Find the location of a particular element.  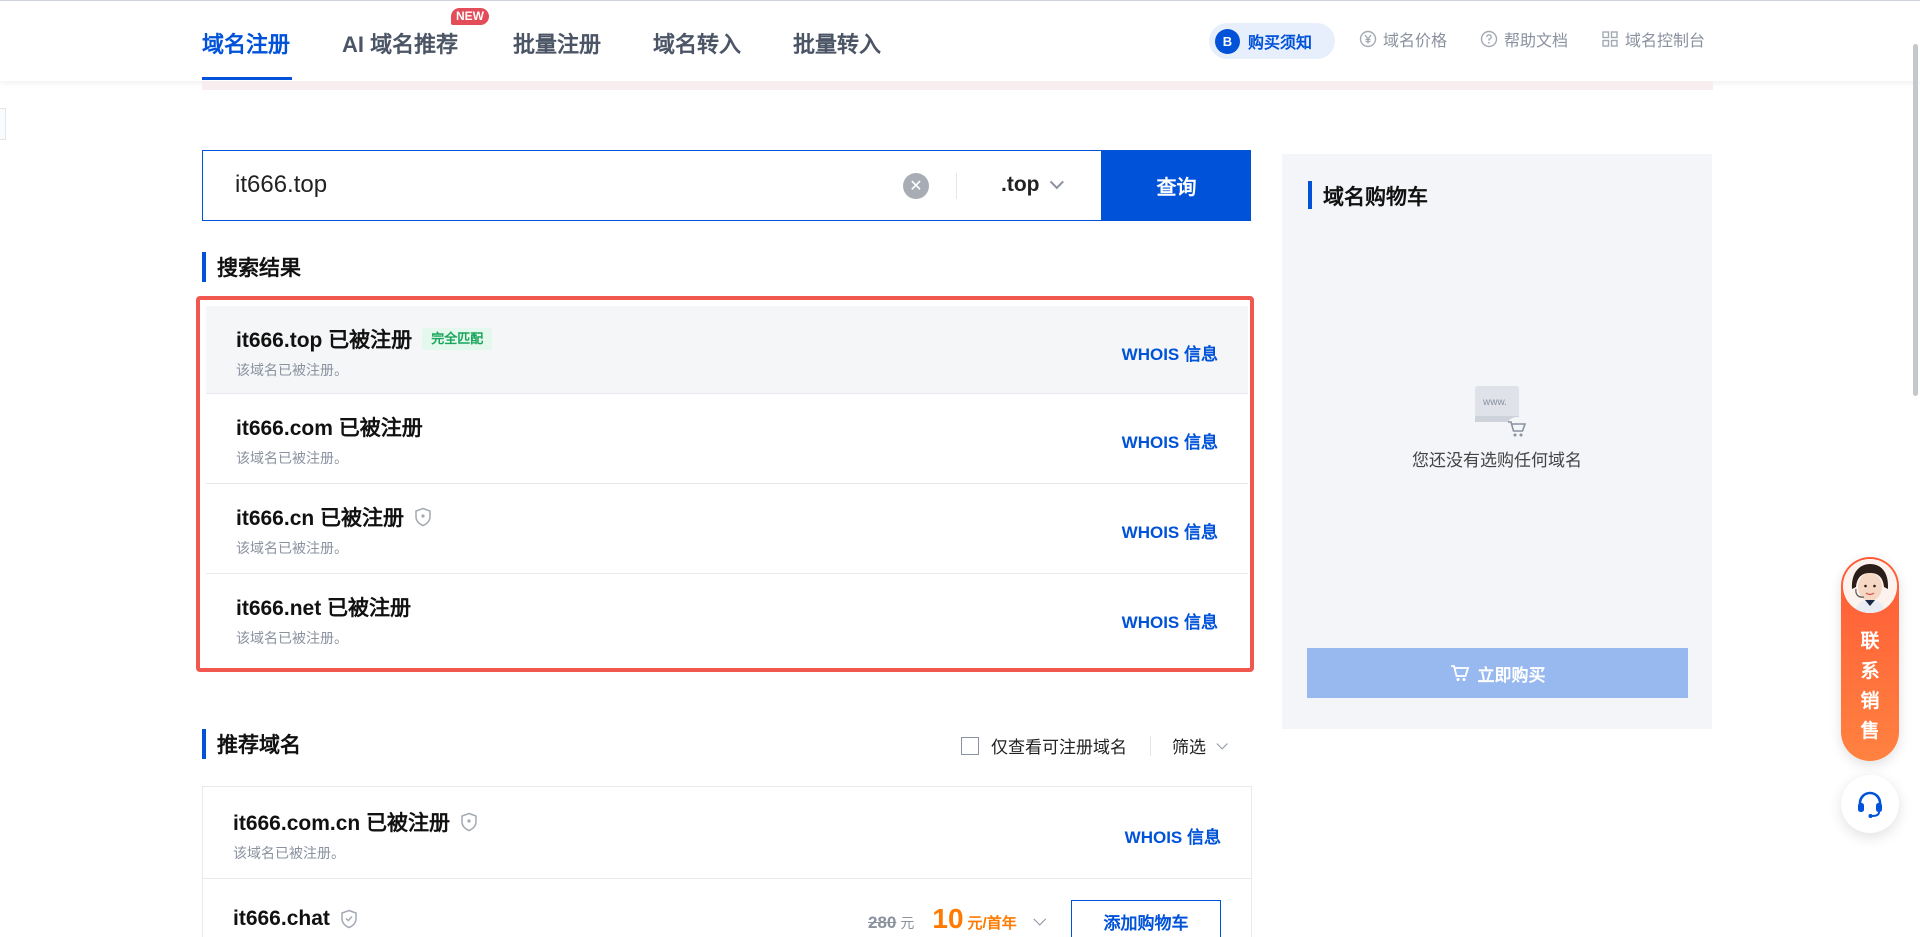

exact-match-badge: 完全匹配 is located at coordinates (457, 339).